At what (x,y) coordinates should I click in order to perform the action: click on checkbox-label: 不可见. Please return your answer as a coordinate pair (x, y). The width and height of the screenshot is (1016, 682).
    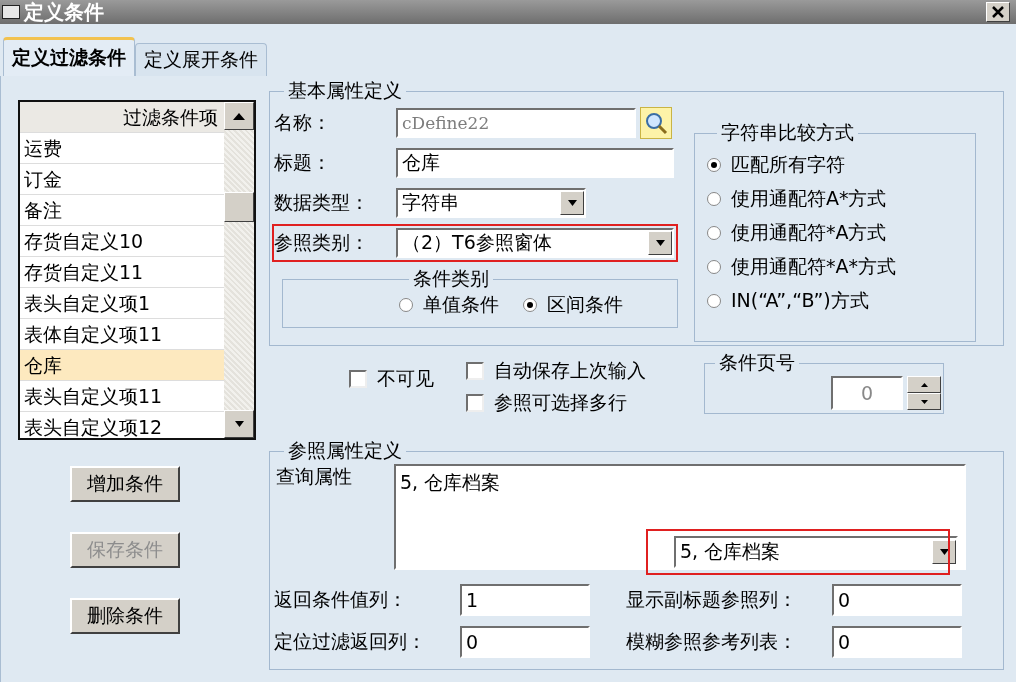
    Looking at the image, I should click on (405, 378).